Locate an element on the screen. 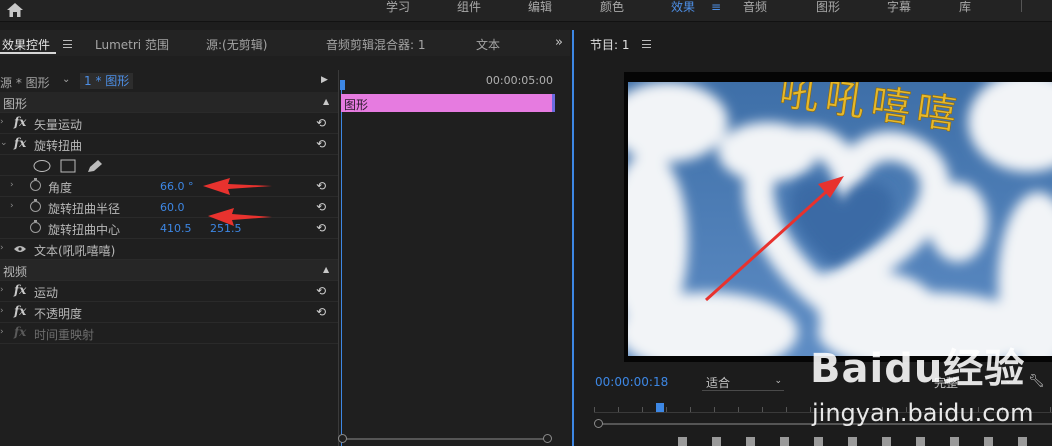 This screenshot has width=1052, height=446. section-label: 视频 is located at coordinates (15, 272).